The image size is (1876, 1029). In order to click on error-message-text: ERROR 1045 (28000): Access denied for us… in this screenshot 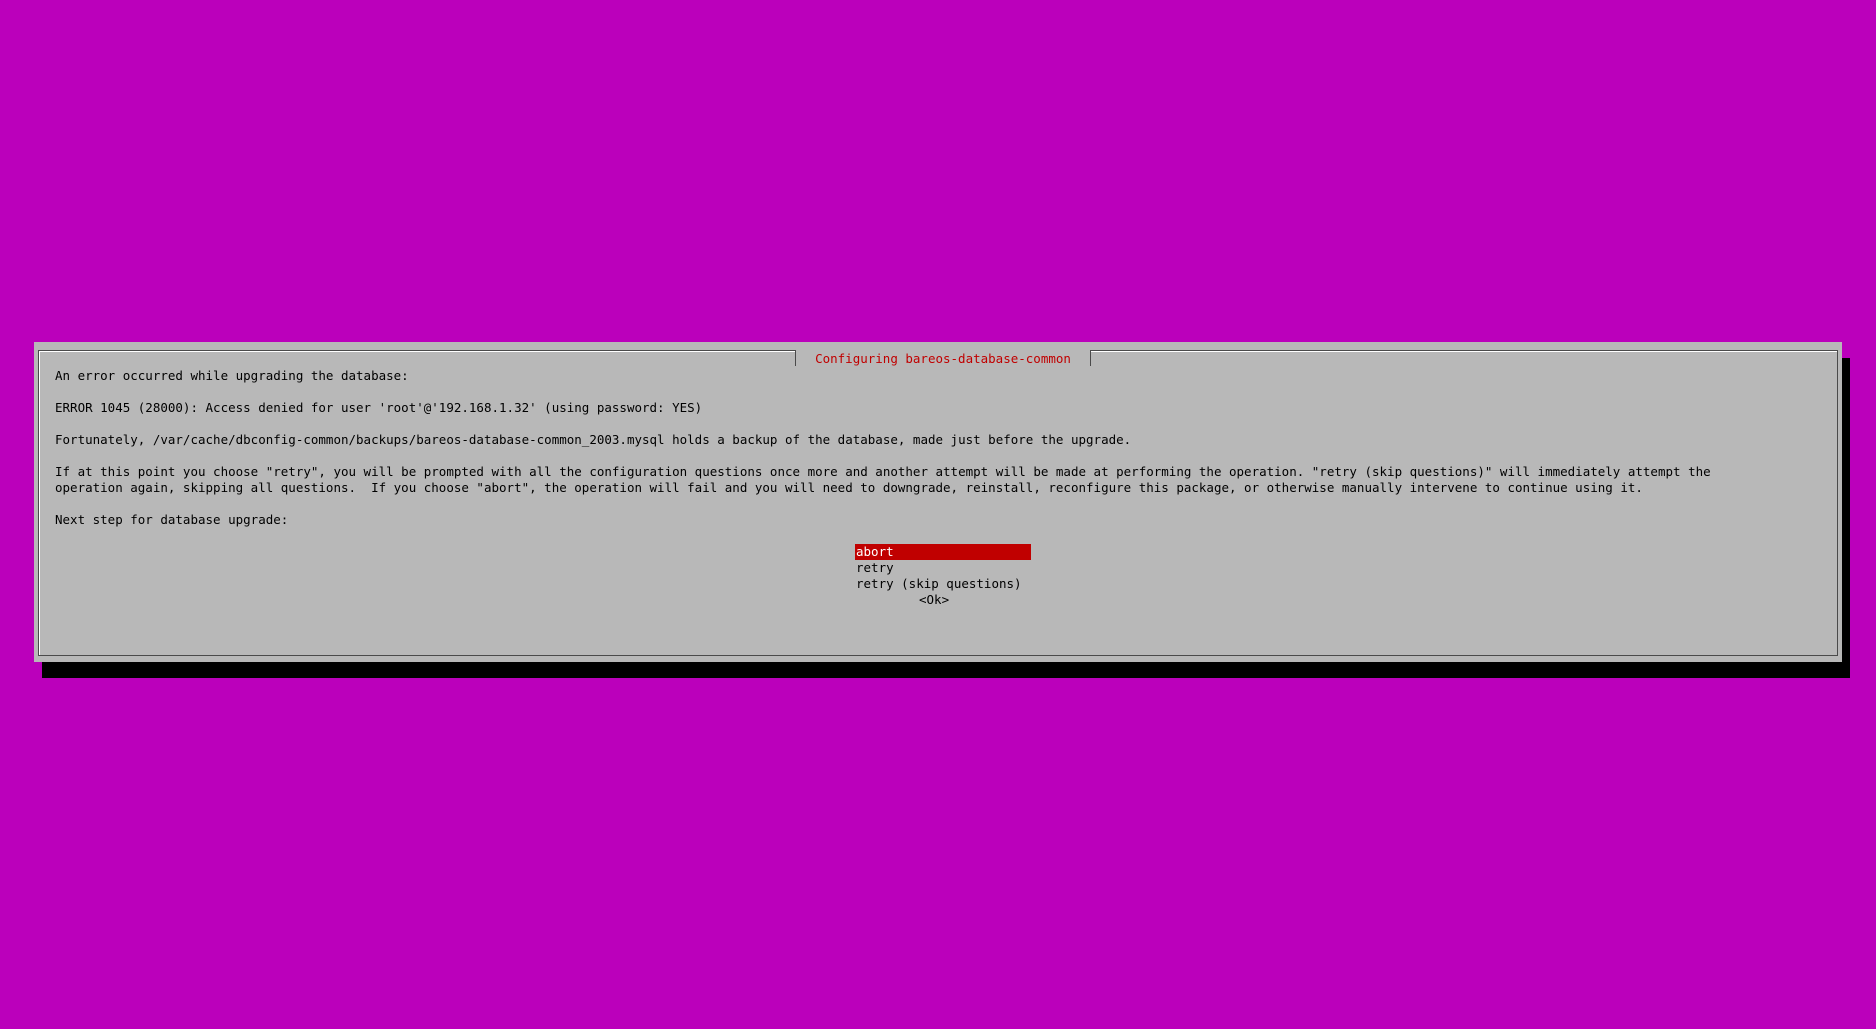, I will do `click(379, 407)`.